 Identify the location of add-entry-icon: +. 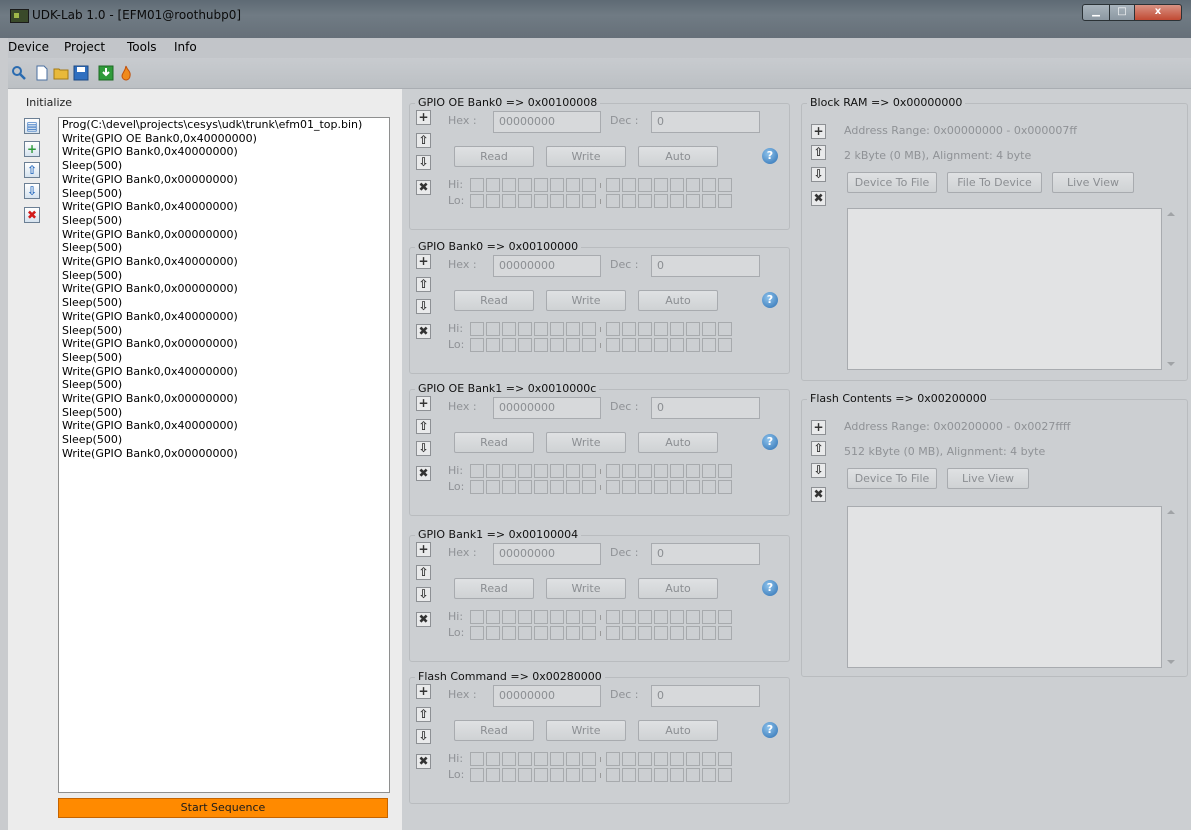
(32, 149).